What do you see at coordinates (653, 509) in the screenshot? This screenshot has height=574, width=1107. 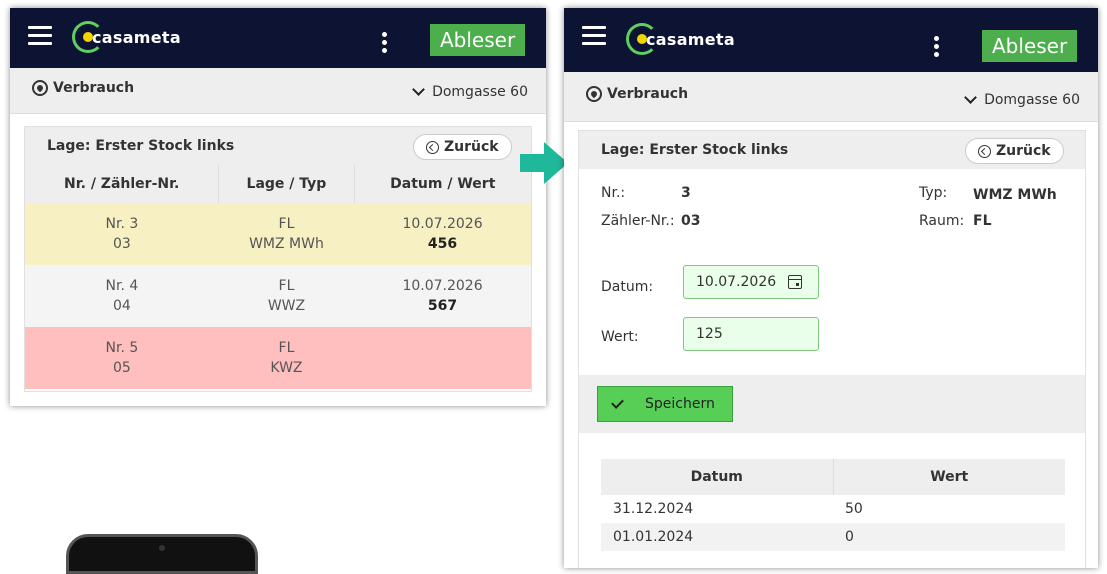 I see `history-date: 31.12.2024` at bounding box center [653, 509].